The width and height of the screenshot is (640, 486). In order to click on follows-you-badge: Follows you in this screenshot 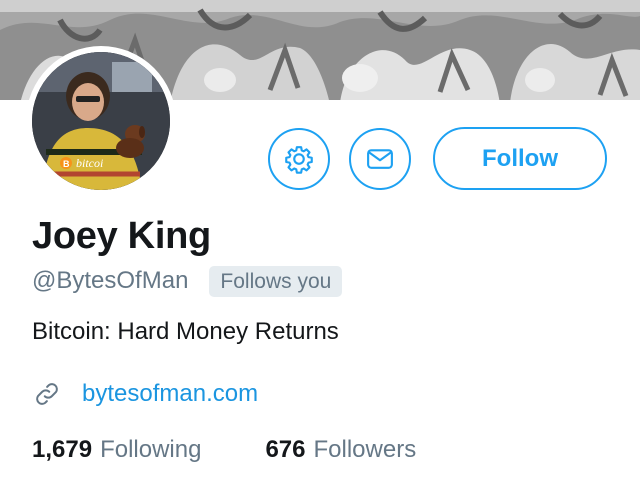, I will do `click(276, 281)`.